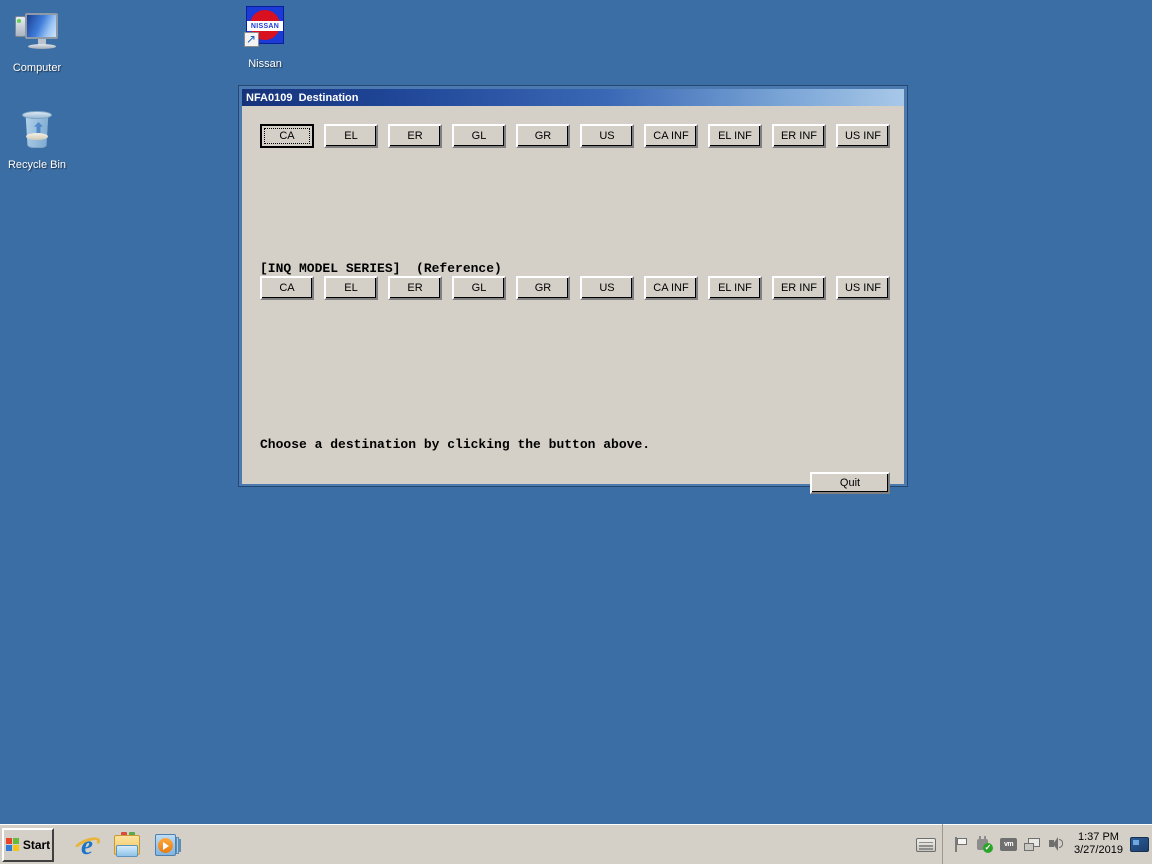  I want to click on taskbar-clock: 1:37 PM 3/27/2019, so click(1098, 844).